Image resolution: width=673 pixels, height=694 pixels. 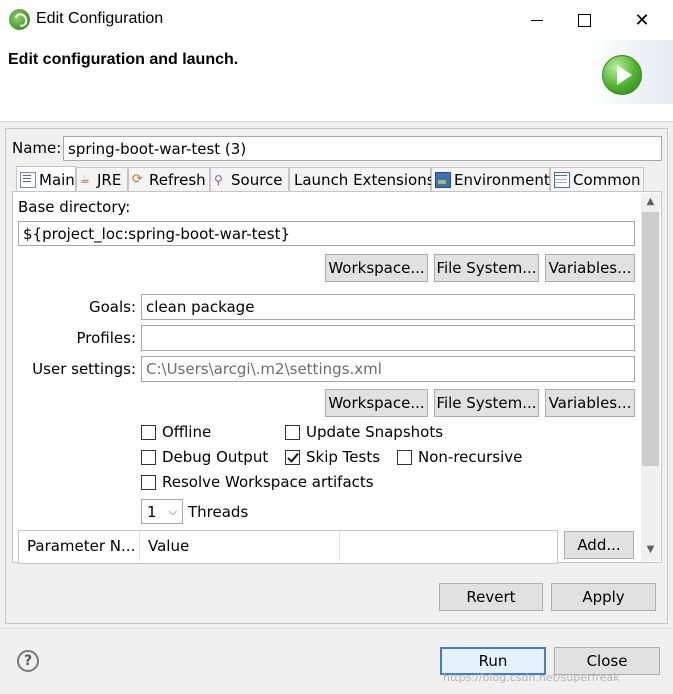 I want to click on checkbox-label: Update Snapshots, so click(x=375, y=432).